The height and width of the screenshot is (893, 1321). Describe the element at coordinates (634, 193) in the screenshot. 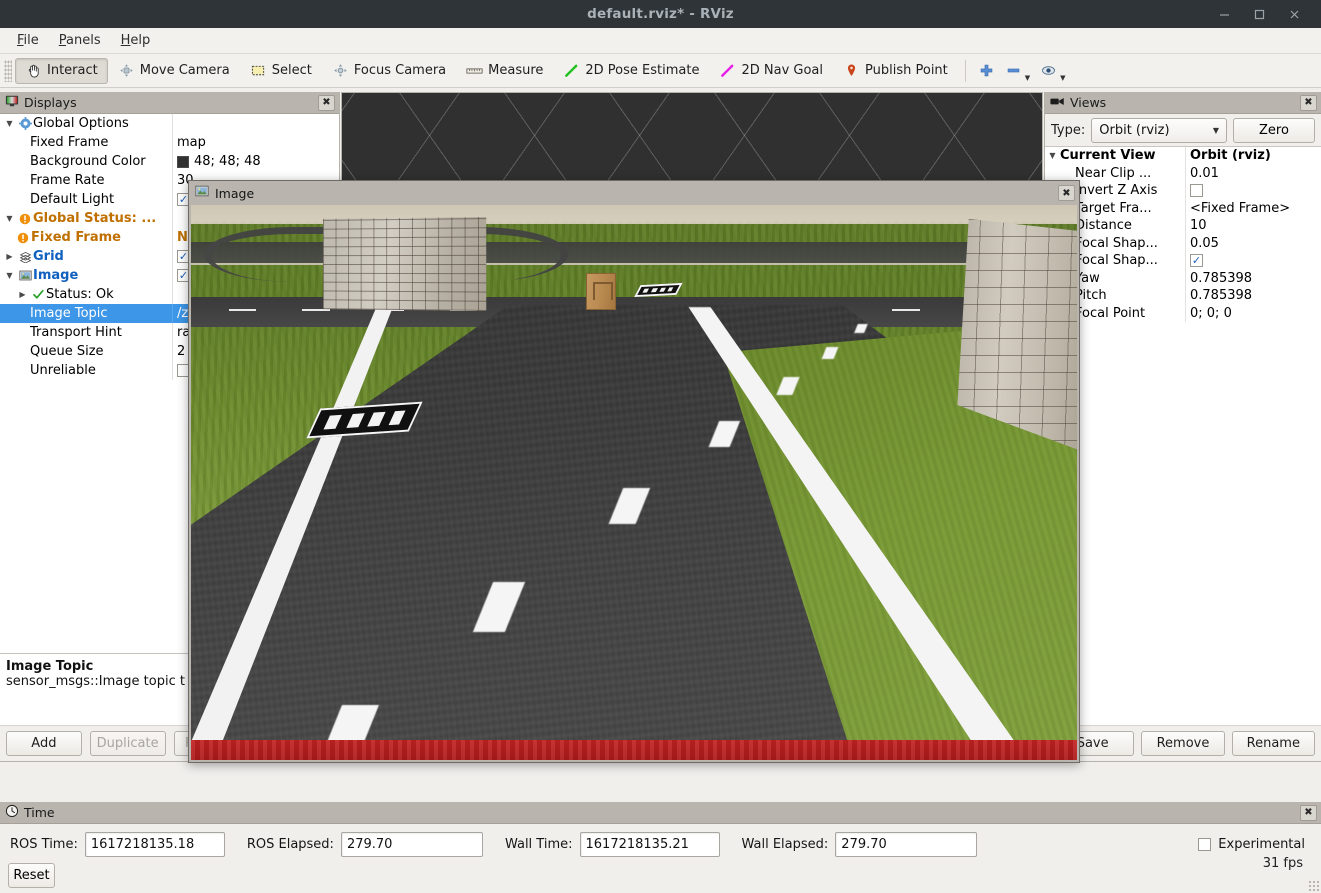

I see `image-window-titlebar: Image ✖` at that location.